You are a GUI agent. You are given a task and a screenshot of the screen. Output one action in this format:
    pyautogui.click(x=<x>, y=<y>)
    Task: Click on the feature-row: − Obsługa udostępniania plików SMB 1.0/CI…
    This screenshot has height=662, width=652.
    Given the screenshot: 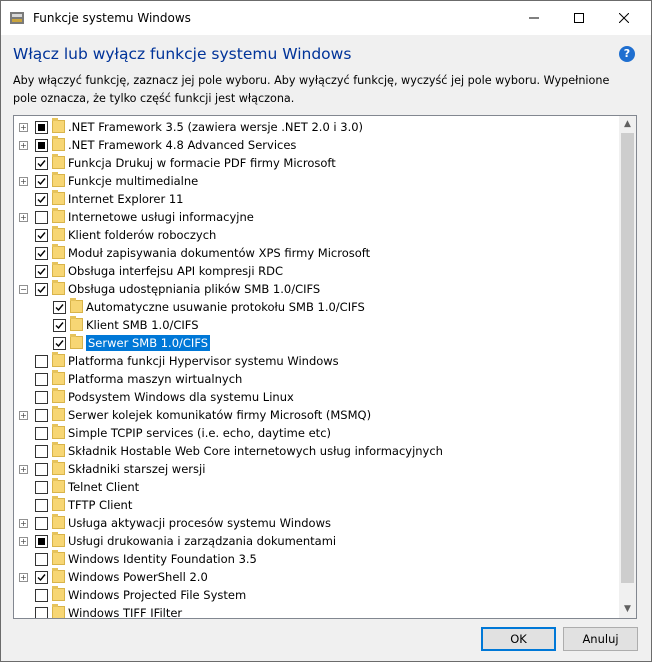 What is the action you would take?
    pyautogui.click(x=316, y=289)
    